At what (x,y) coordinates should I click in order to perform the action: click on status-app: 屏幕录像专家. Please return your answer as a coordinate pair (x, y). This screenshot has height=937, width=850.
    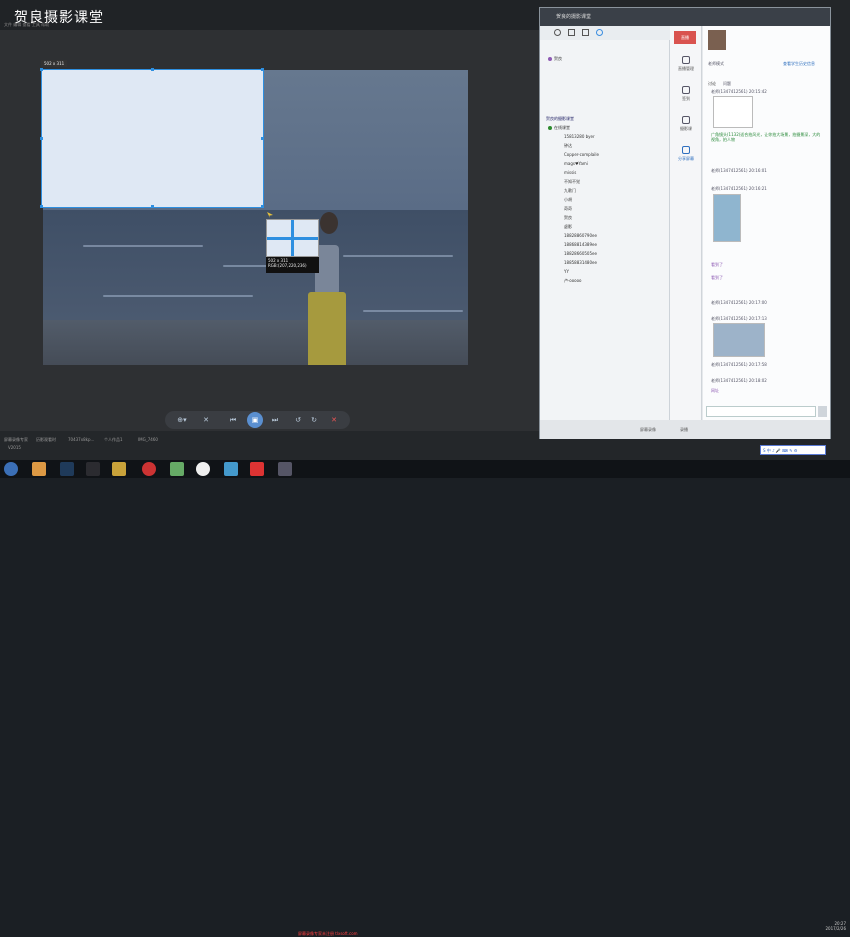
    Looking at the image, I should click on (16, 439).